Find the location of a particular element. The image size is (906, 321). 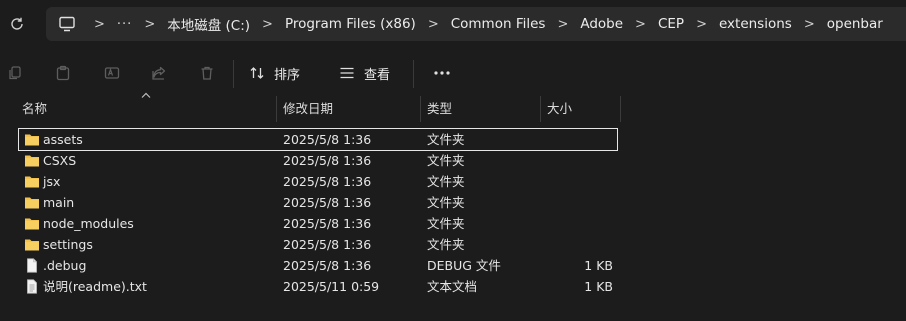

breadcrumb-item: Adobe is located at coordinates (601, 24).